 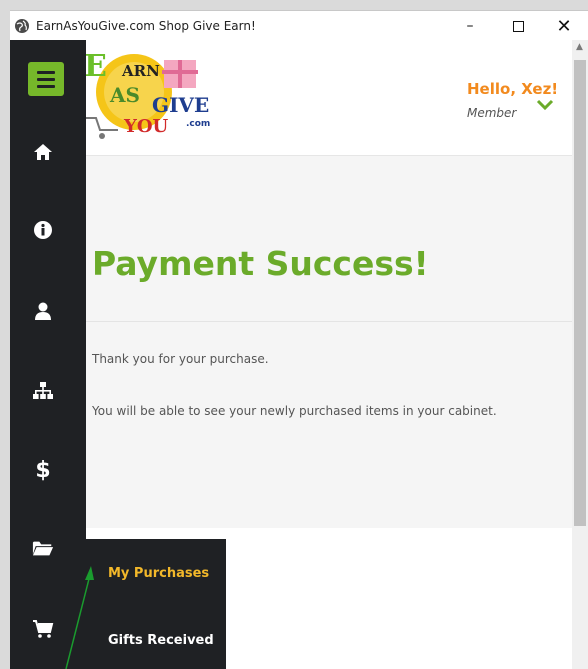 I want to click on maximize-icon, so click(x=518, y=26).